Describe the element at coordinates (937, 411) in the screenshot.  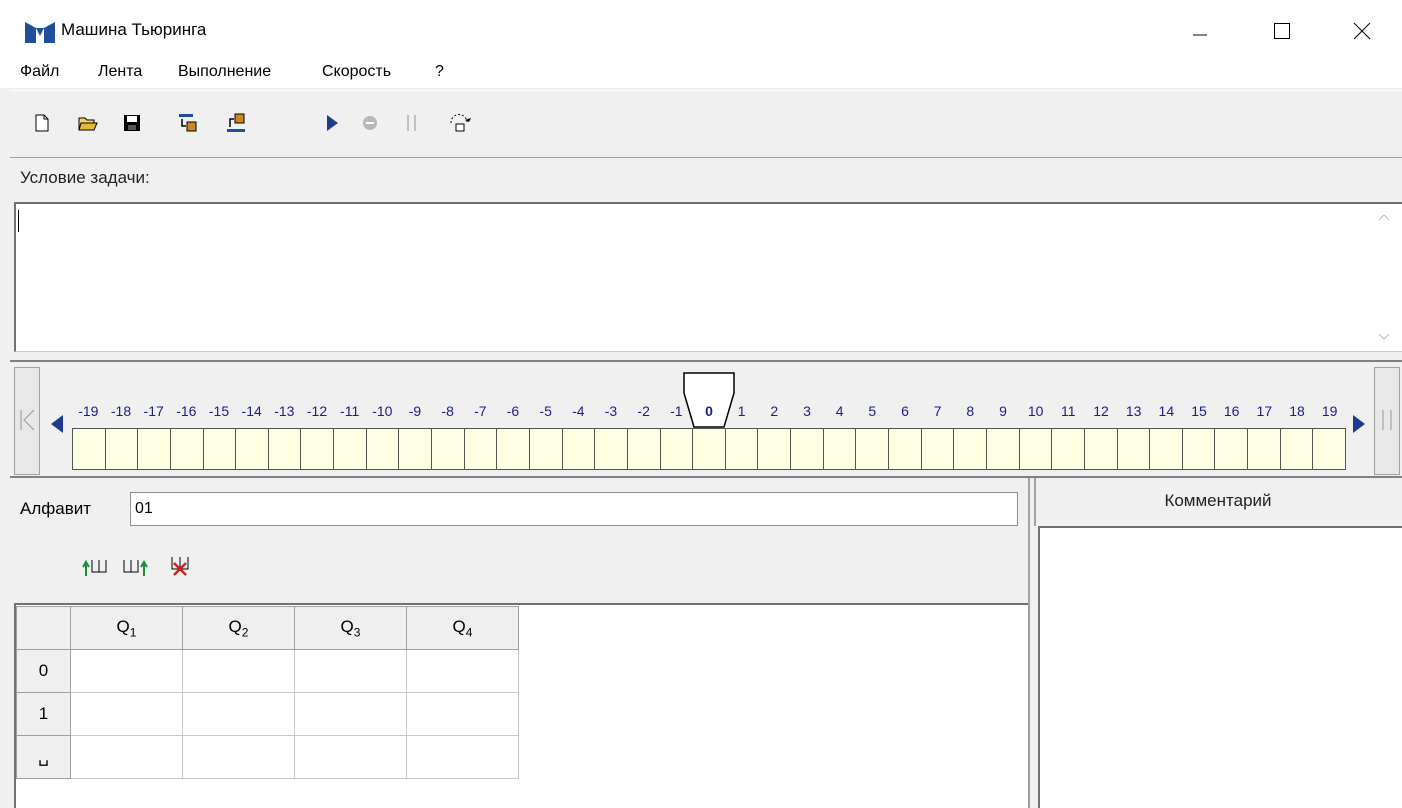
I see `tape-tick-label: 7` at that location.